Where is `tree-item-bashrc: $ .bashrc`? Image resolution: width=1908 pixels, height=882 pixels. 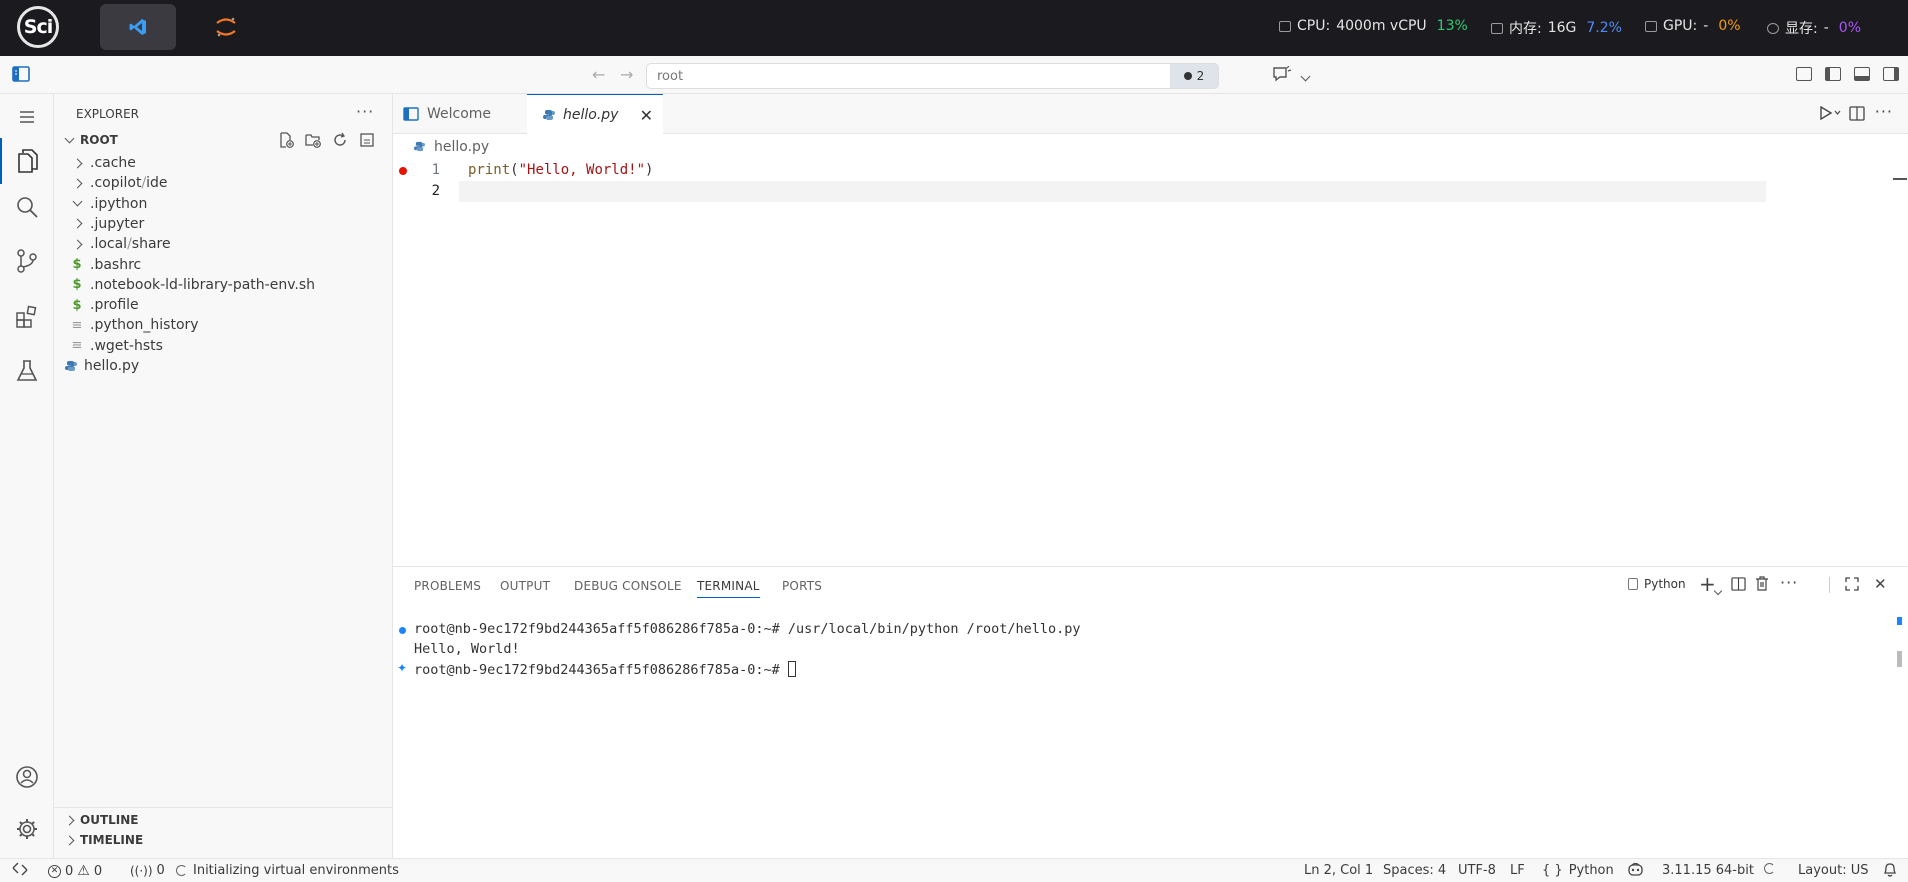 tree-item-bashrc: $ .bashrc is located at coordinates (223, 265).